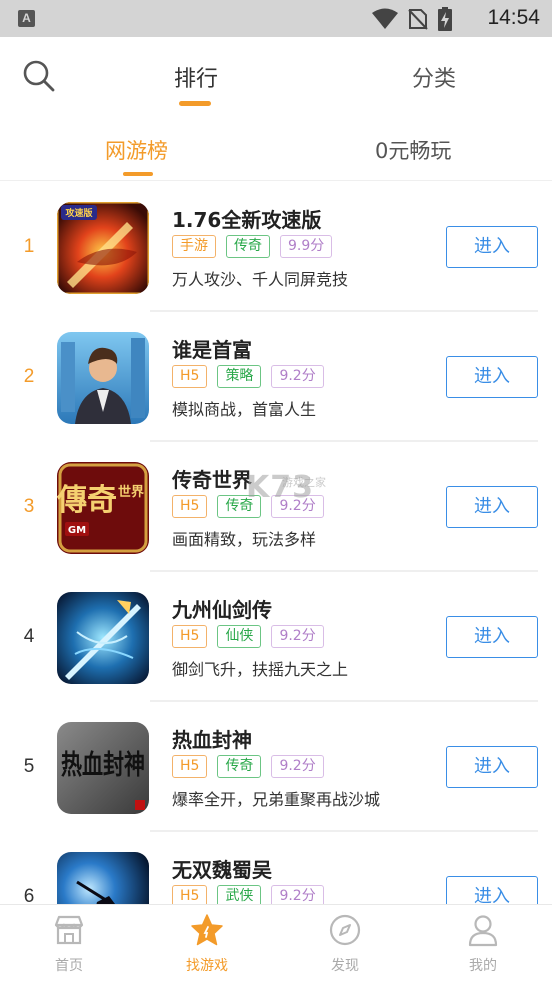 The image size is (552, 981). I want to click on rank-number: 6, so click(29, 895).